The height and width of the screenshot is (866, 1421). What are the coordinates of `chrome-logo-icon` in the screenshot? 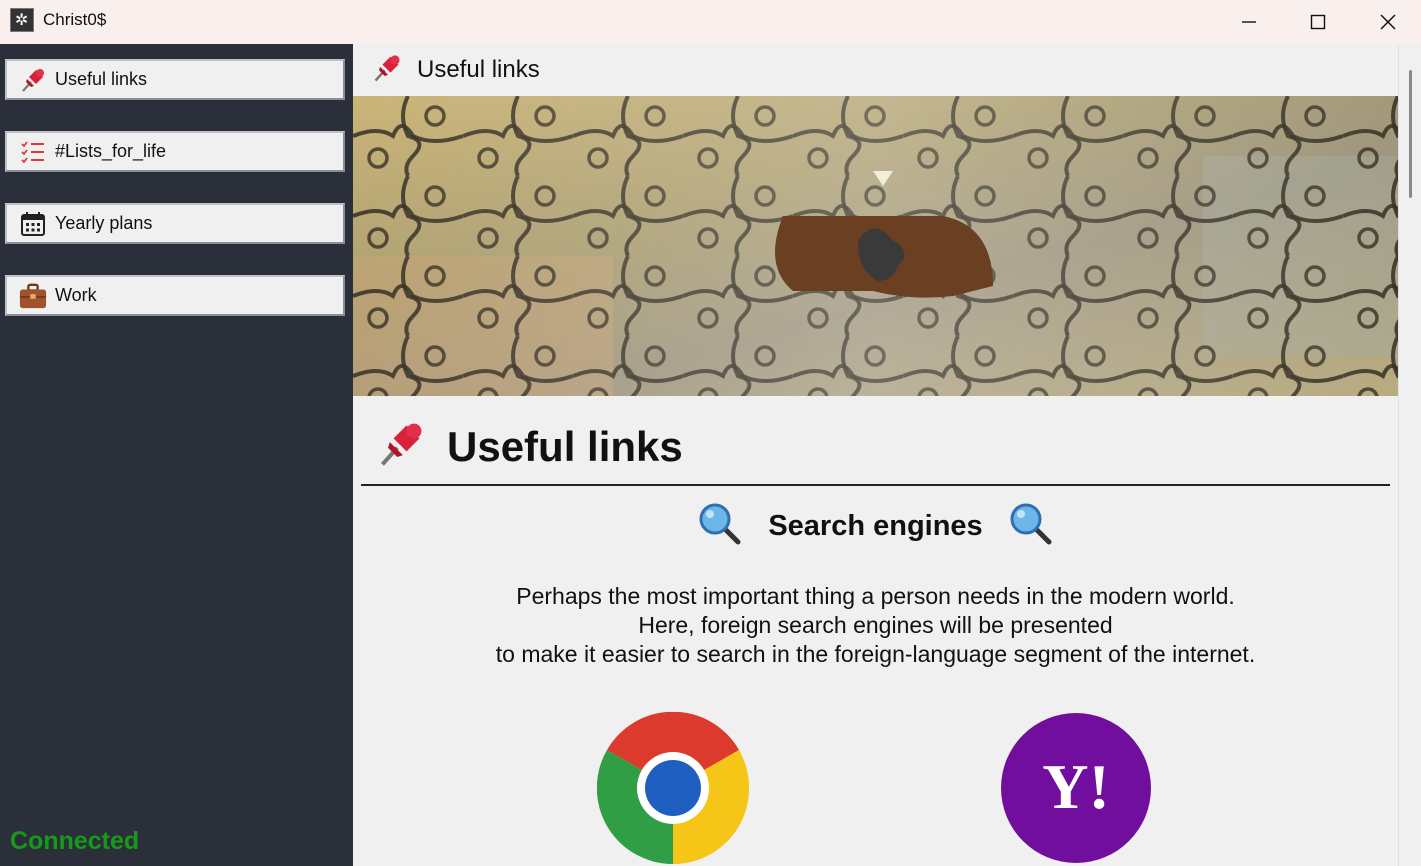 It's located at (673, 788).